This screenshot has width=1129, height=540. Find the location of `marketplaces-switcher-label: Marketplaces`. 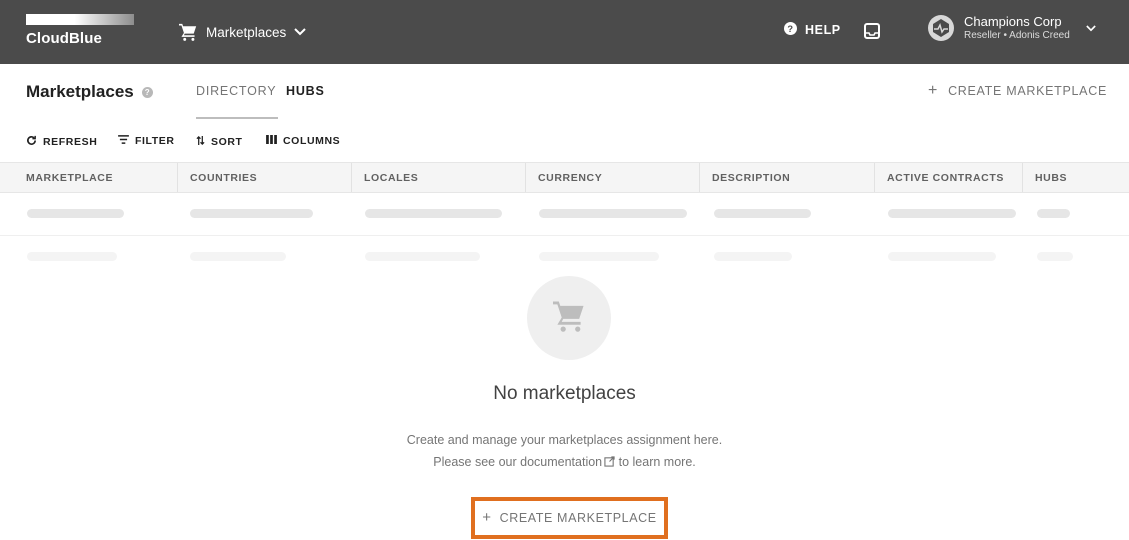

marketplaces-switcher-label: Marketplaces is located at coordinates (246, 32).